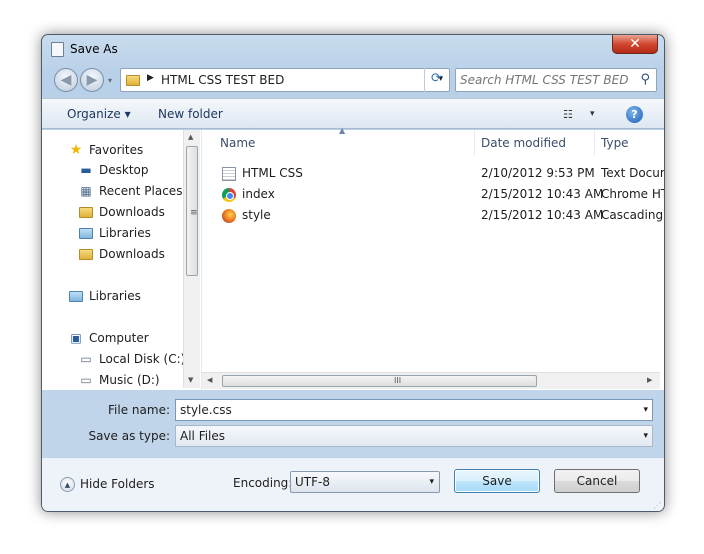 The width and height of the screenshot is (704, 554). I want to click on resize-grip-icon: ⋰, so click(657, 505).